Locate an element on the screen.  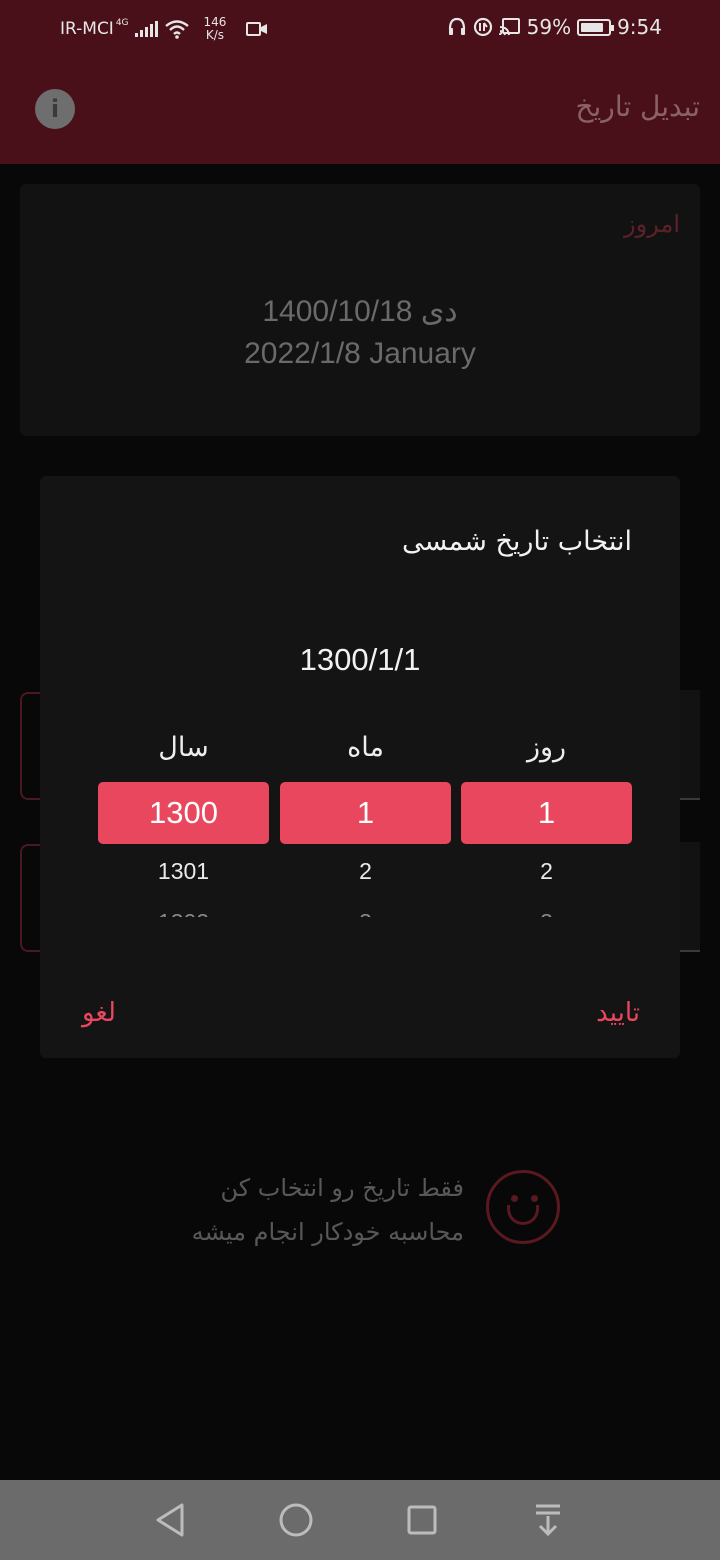
info-icon: i is located at coordinates (55, 109).